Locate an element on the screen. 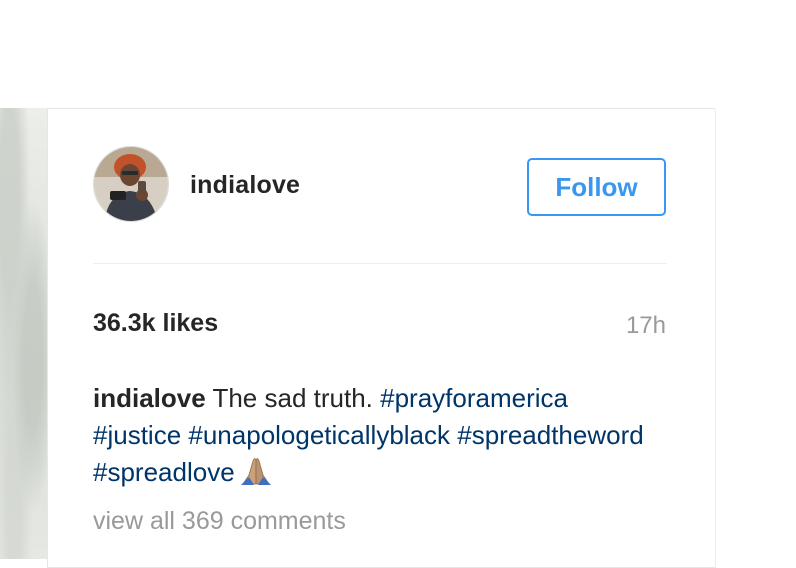  header-divider is located at coordinates (380, 263).